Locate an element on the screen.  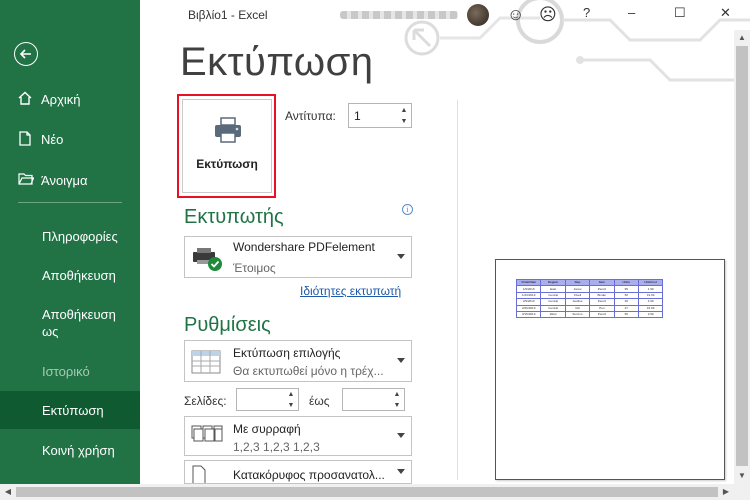
collate-label: Με συρραφή is located at coordinates (267, 429).